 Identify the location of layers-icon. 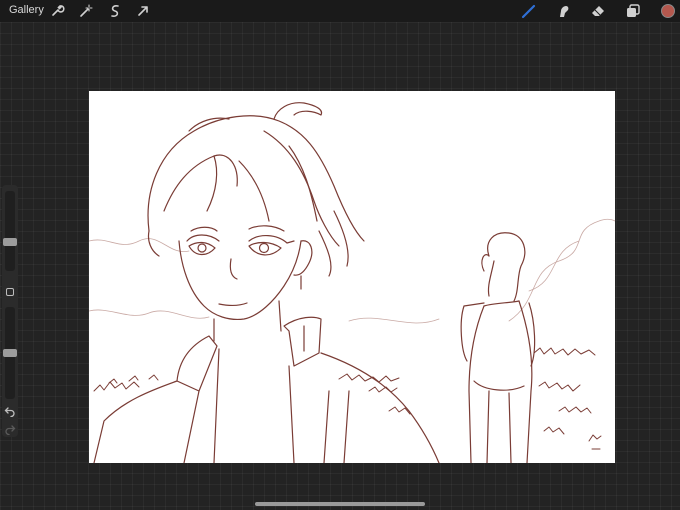
(633, 11).